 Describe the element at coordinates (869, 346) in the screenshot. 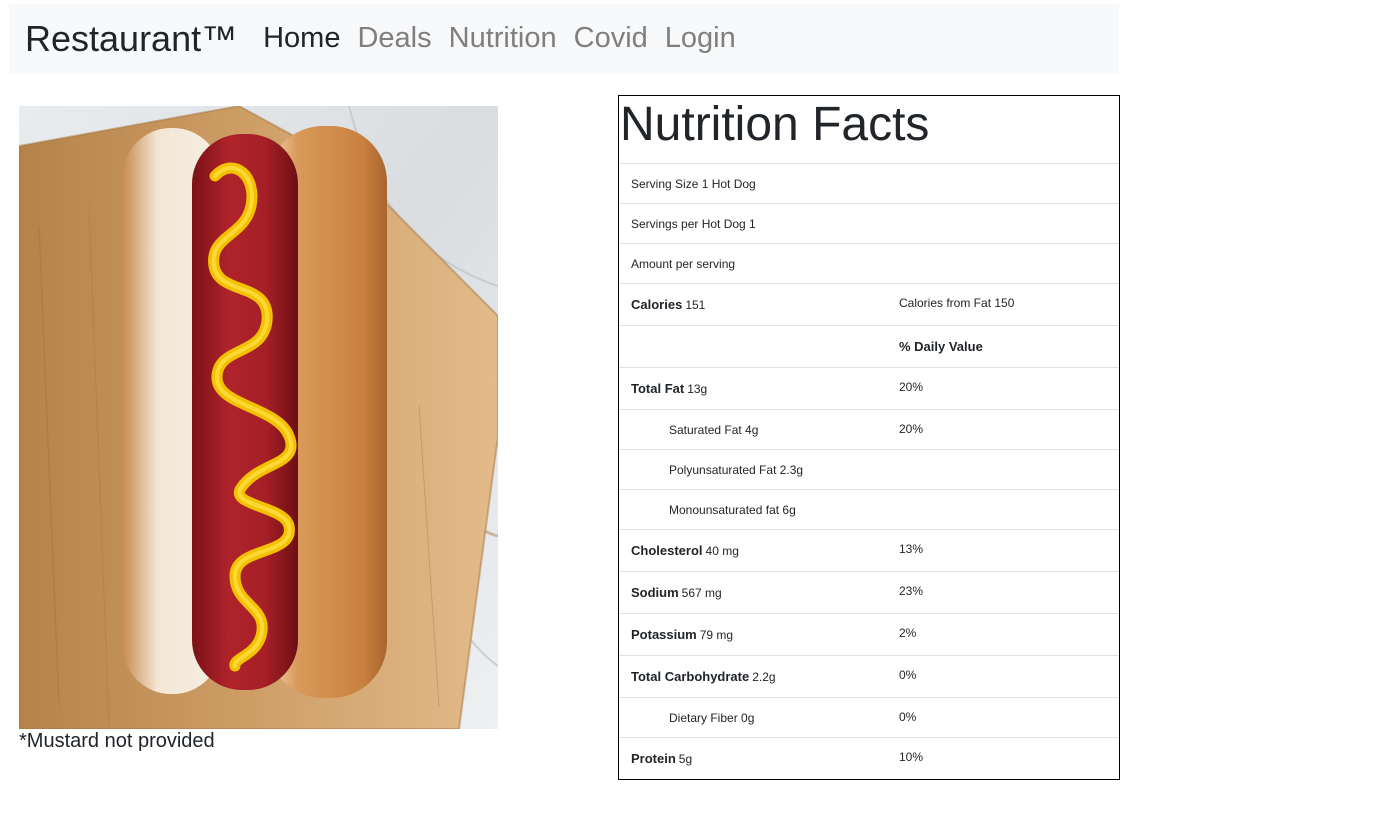

I see `table-row: % Daily Value` at that location.